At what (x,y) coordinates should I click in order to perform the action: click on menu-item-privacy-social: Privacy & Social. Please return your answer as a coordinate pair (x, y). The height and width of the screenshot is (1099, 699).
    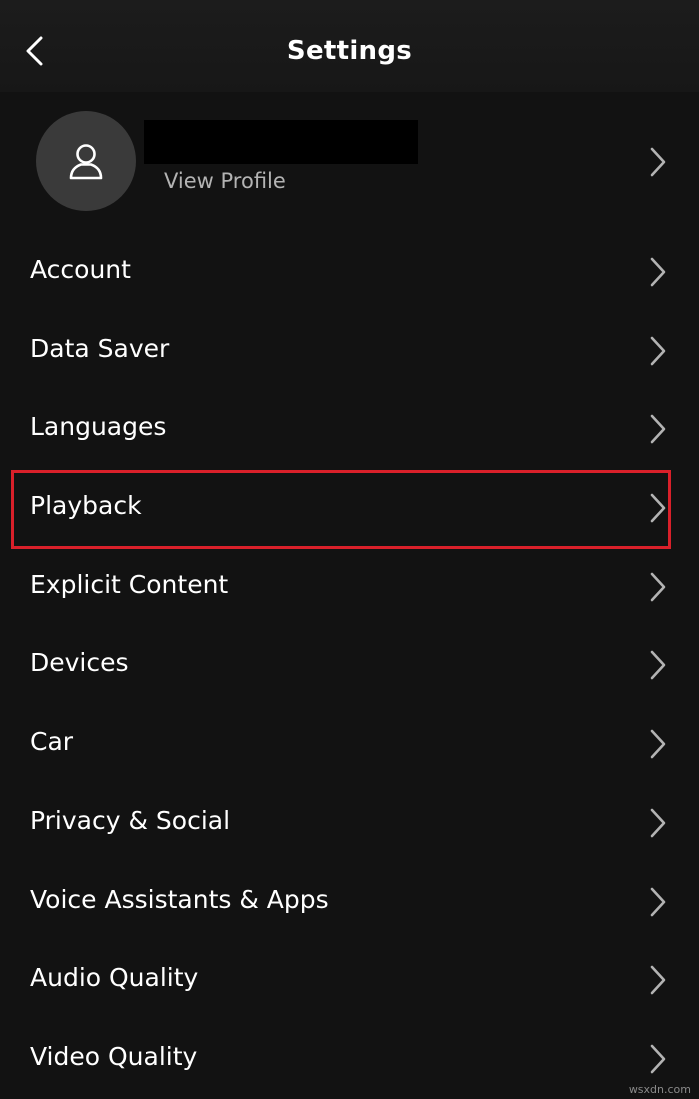
    Looking at the image, I should click on (349, 823).